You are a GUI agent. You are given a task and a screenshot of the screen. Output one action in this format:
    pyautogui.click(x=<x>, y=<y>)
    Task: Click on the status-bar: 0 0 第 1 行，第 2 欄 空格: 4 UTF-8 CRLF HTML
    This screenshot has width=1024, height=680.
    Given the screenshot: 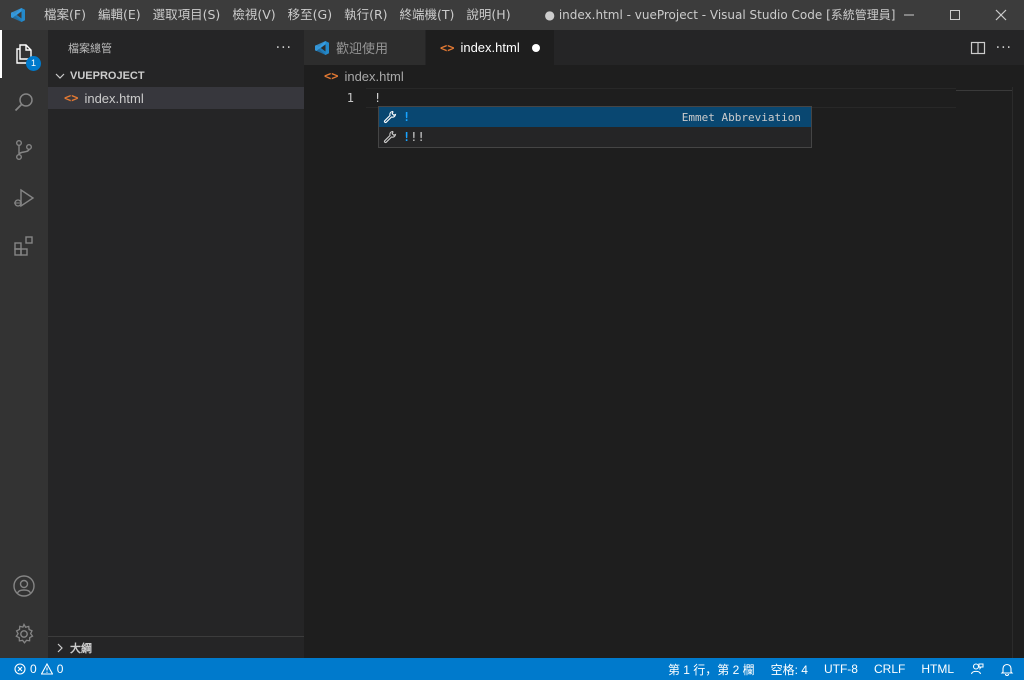 What is the action you would take?
    pyautogui.click(x=512, y=669)
    